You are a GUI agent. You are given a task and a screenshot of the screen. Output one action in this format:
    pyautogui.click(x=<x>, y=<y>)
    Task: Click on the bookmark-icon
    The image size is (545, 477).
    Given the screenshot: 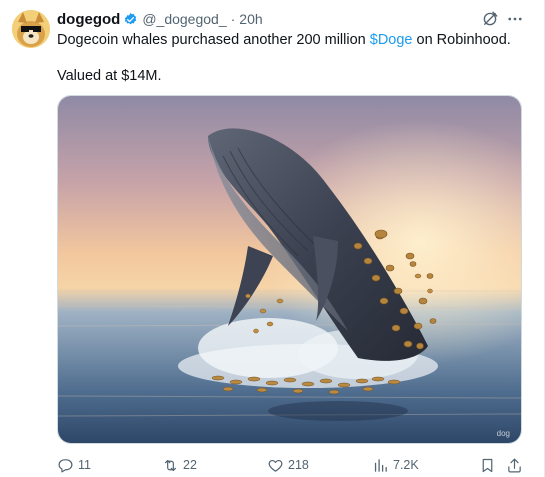 What is the action you would take?
    pyautogui.click(x=487, y=465)
    